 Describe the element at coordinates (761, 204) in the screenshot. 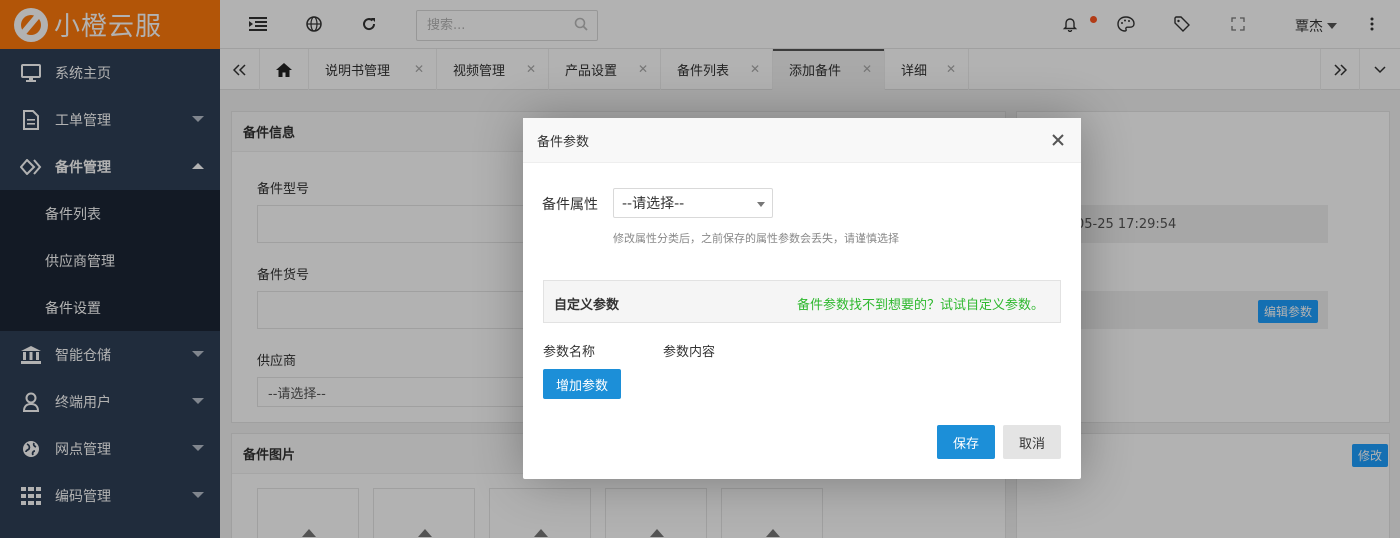

I see `chevron-down-icon` at that location.